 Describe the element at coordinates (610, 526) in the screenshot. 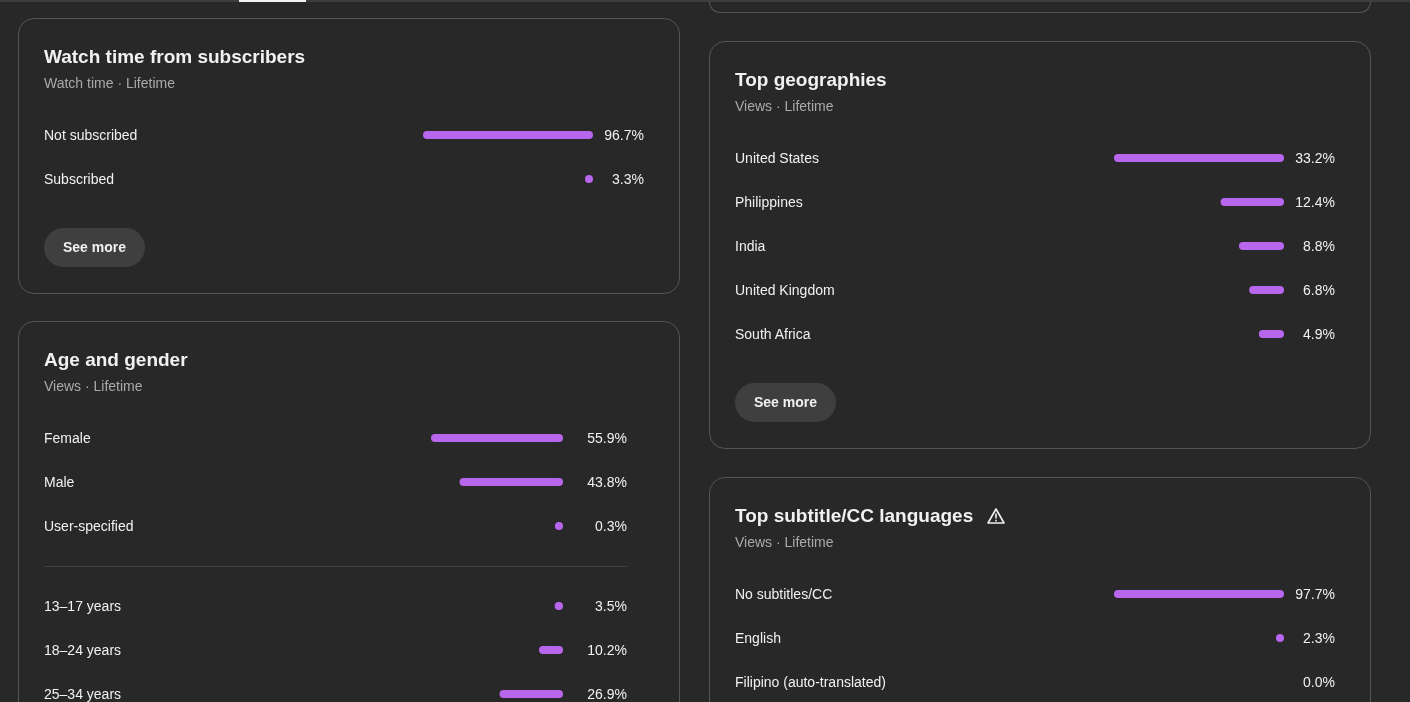

I see `percent-value: 0.3%` at that location.